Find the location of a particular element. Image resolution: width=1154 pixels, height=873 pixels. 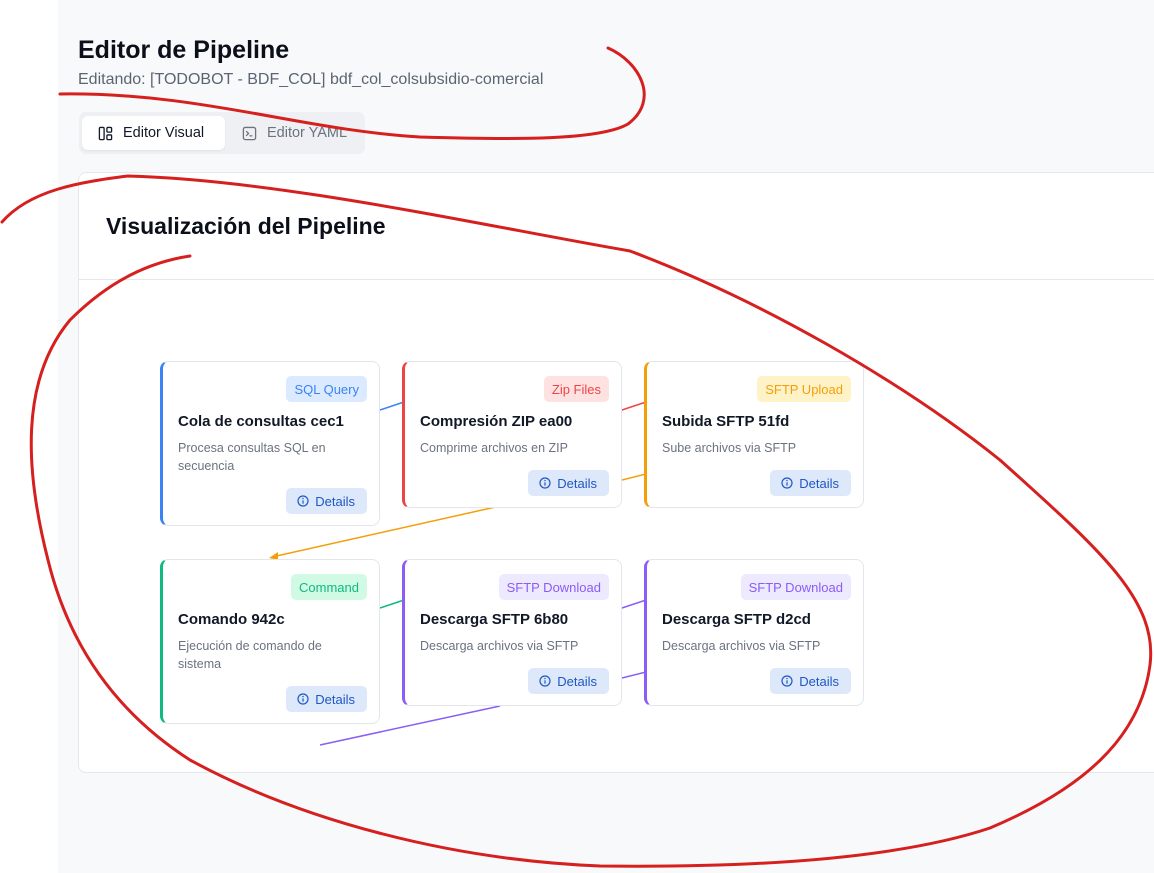

edge-cec1-ea00 is located at coordinates (392, 406).